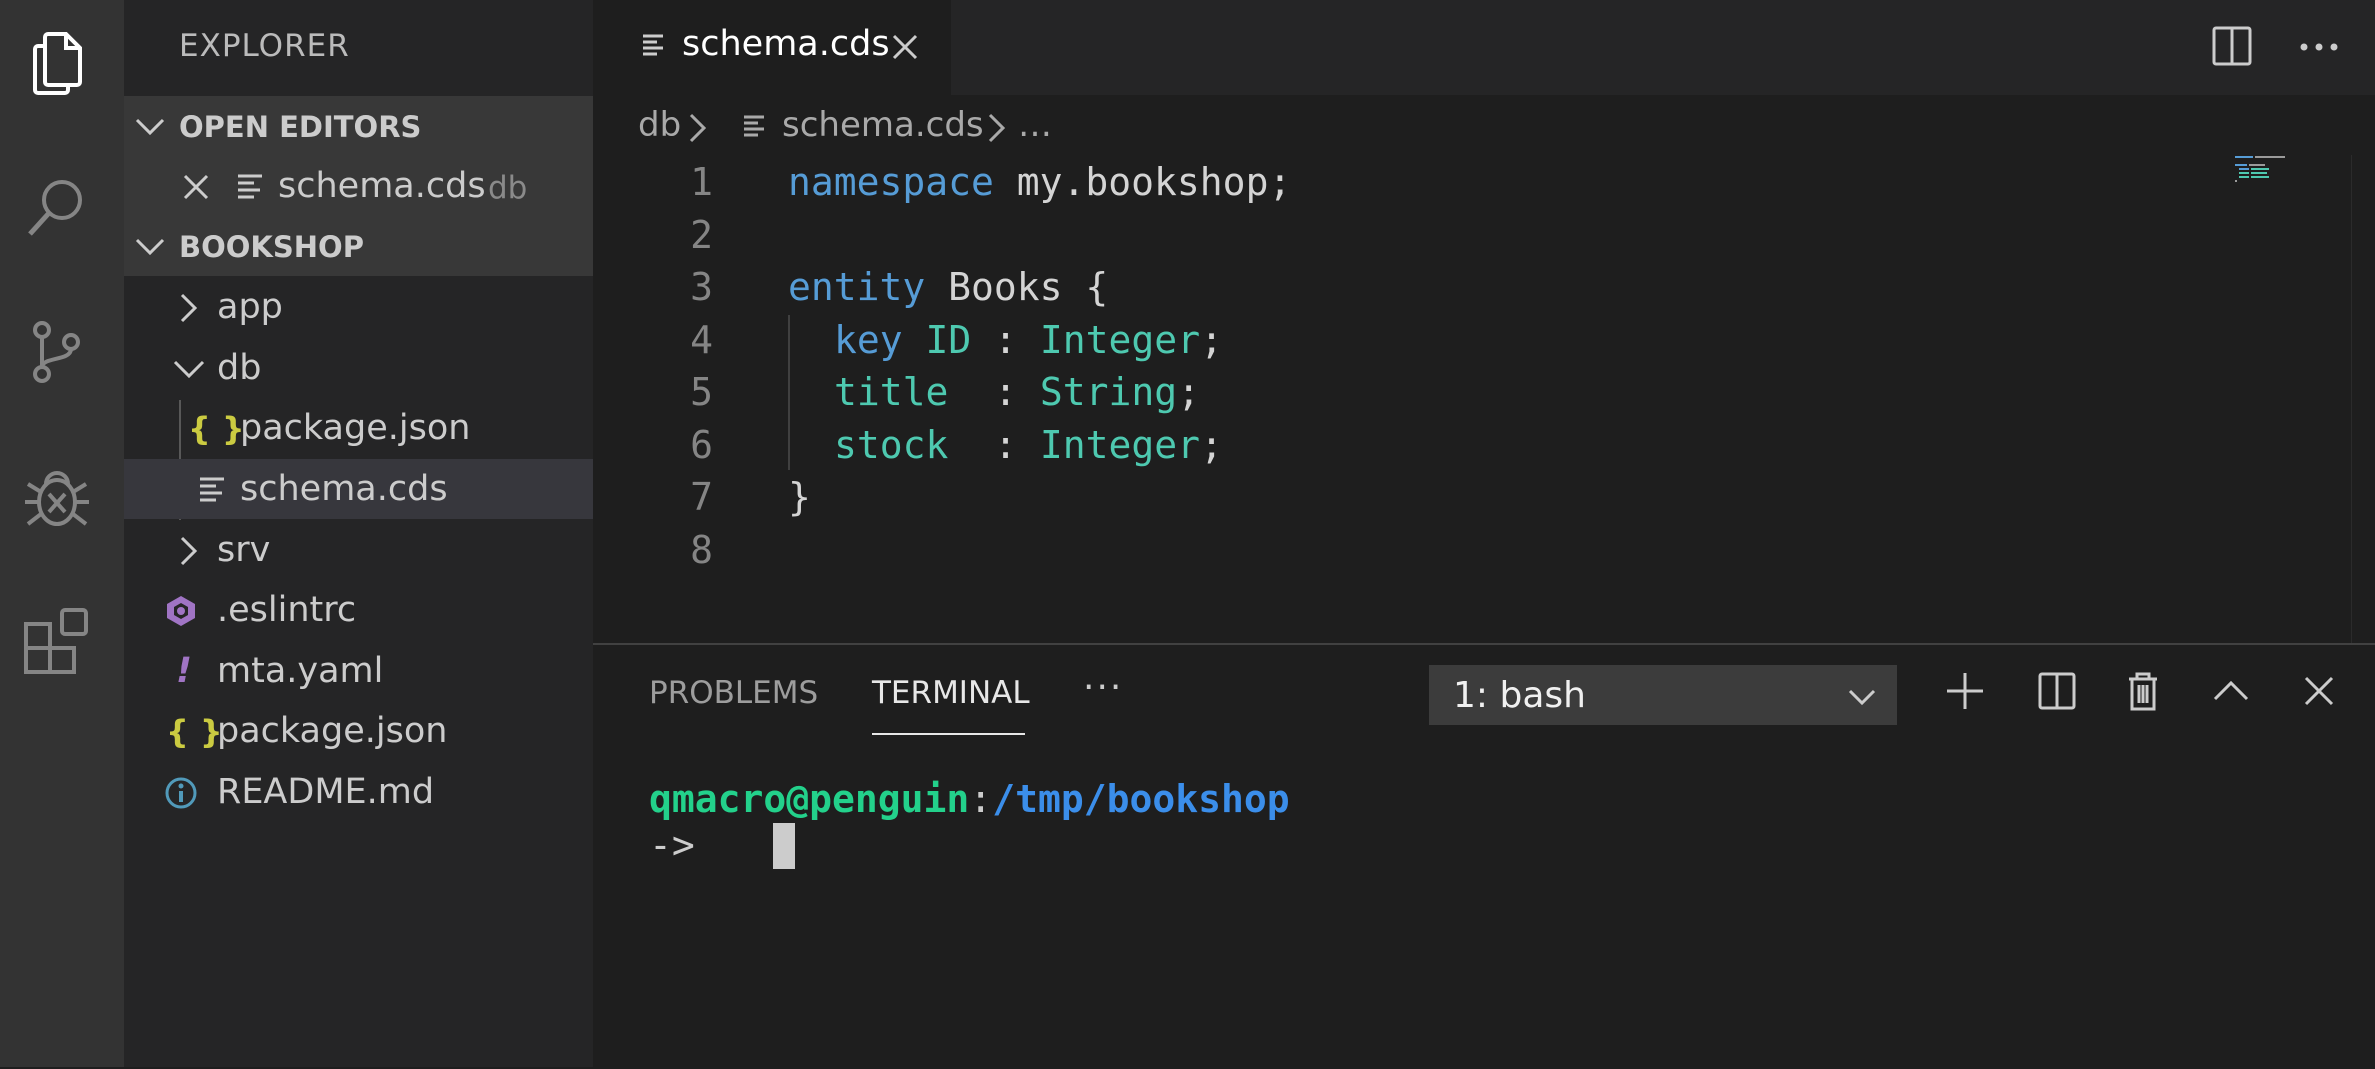 The width and height of the screenshot is (2375, 1069). Describe the element at coordinates (264, 46) in the screenshot. I see `sidebar-title: EXPLORER` at that location.